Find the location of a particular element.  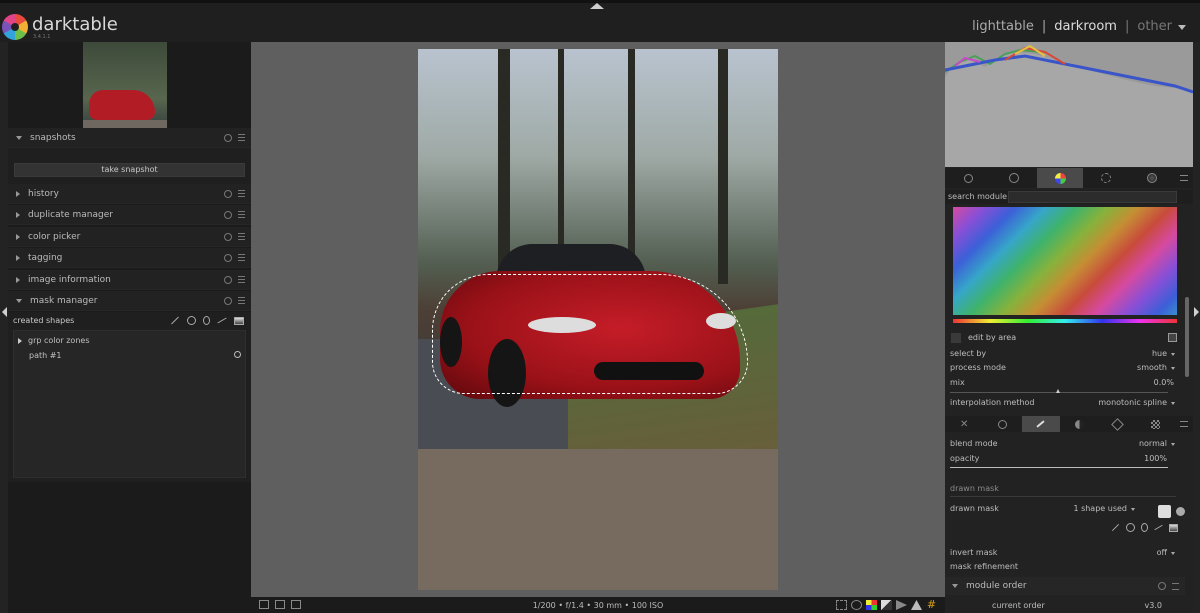

opacity-value: 100% is located at coordinates (1155, 458).